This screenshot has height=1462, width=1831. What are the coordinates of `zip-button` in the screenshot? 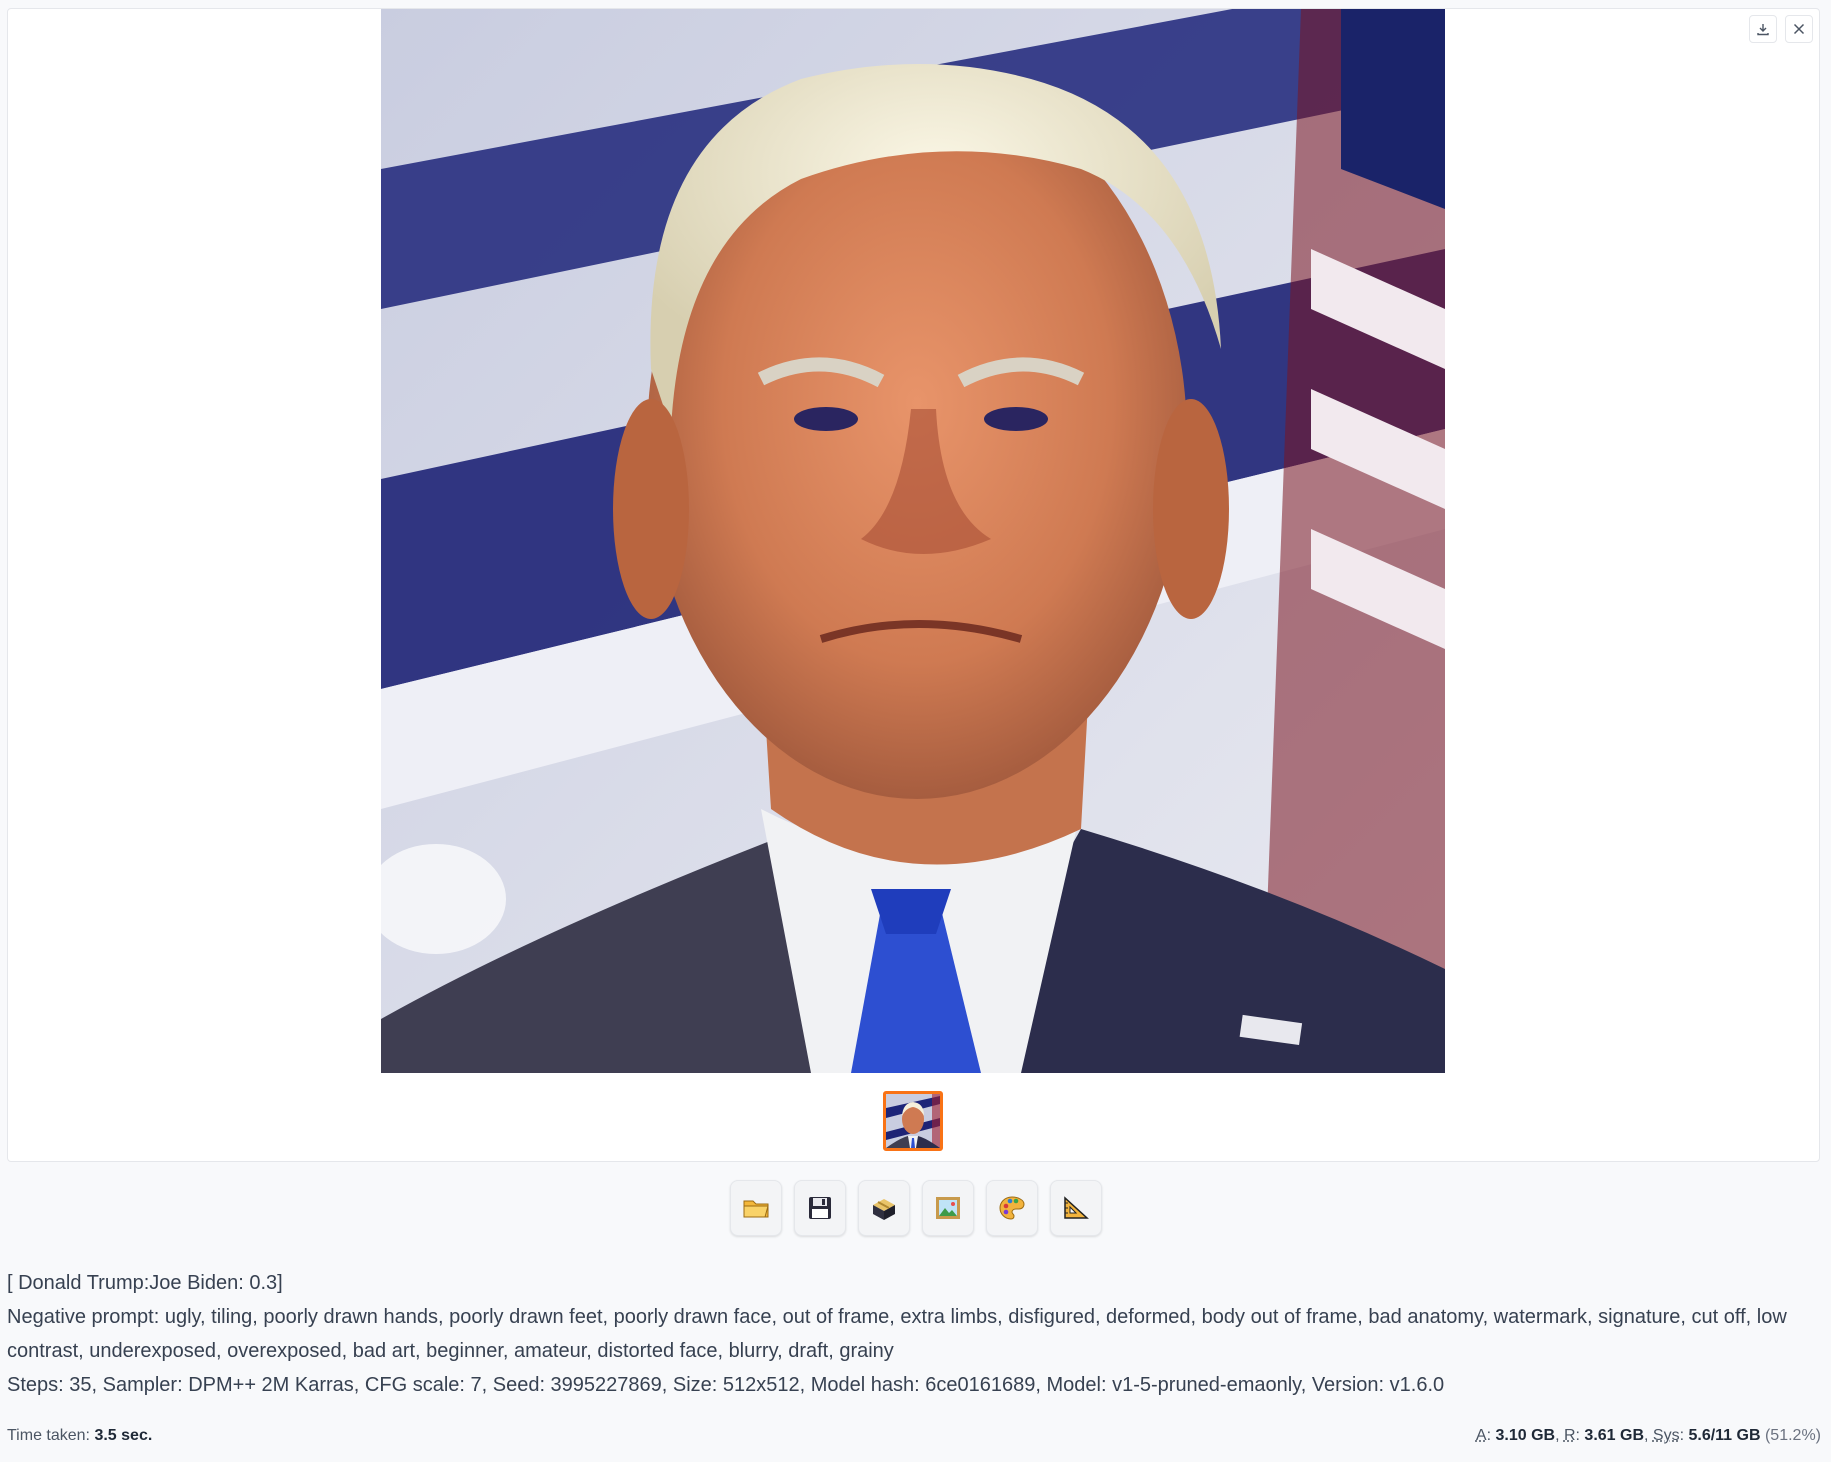 It's located at (883, 1208).